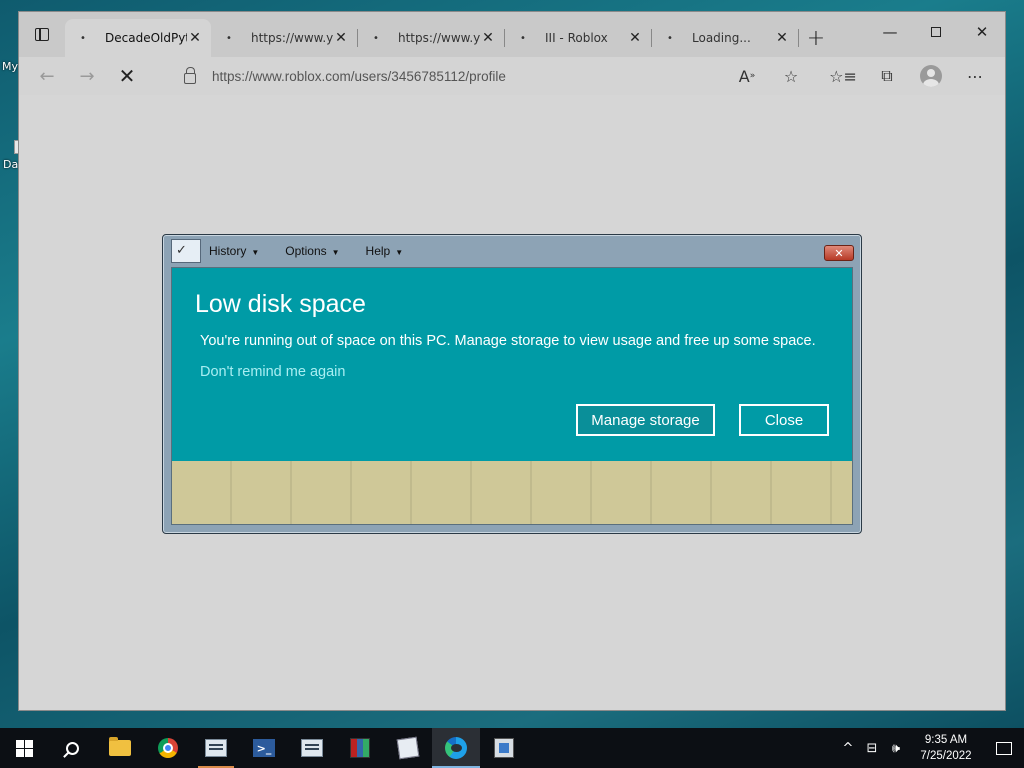 This screenshot has height=768, width=1024. I want to click on tab-actions-button, so click(42, 34).